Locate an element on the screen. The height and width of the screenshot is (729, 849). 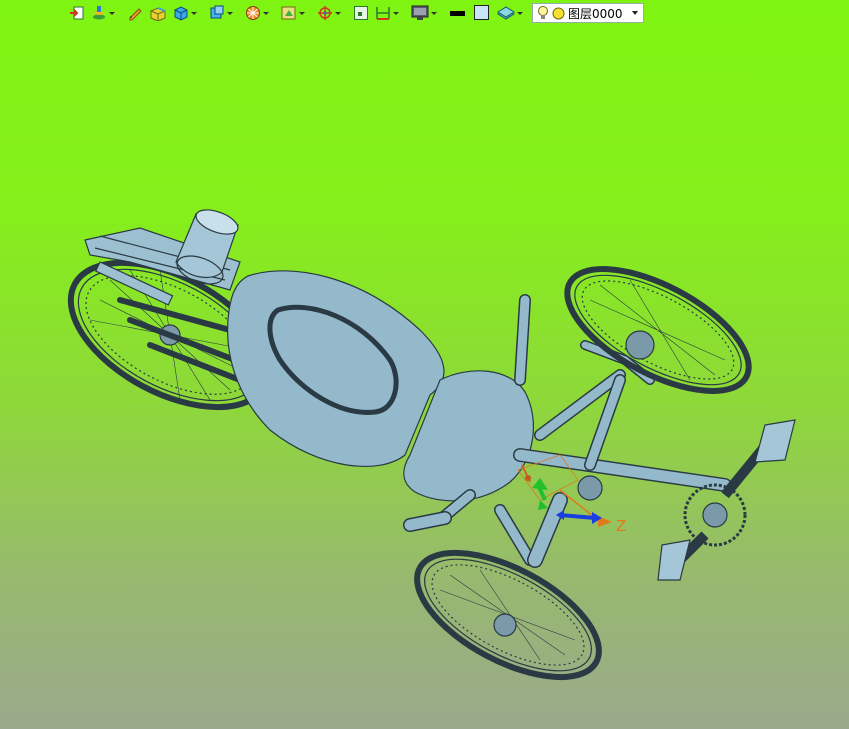
layer-color-dot-icon is located at coordinates (558, 13).